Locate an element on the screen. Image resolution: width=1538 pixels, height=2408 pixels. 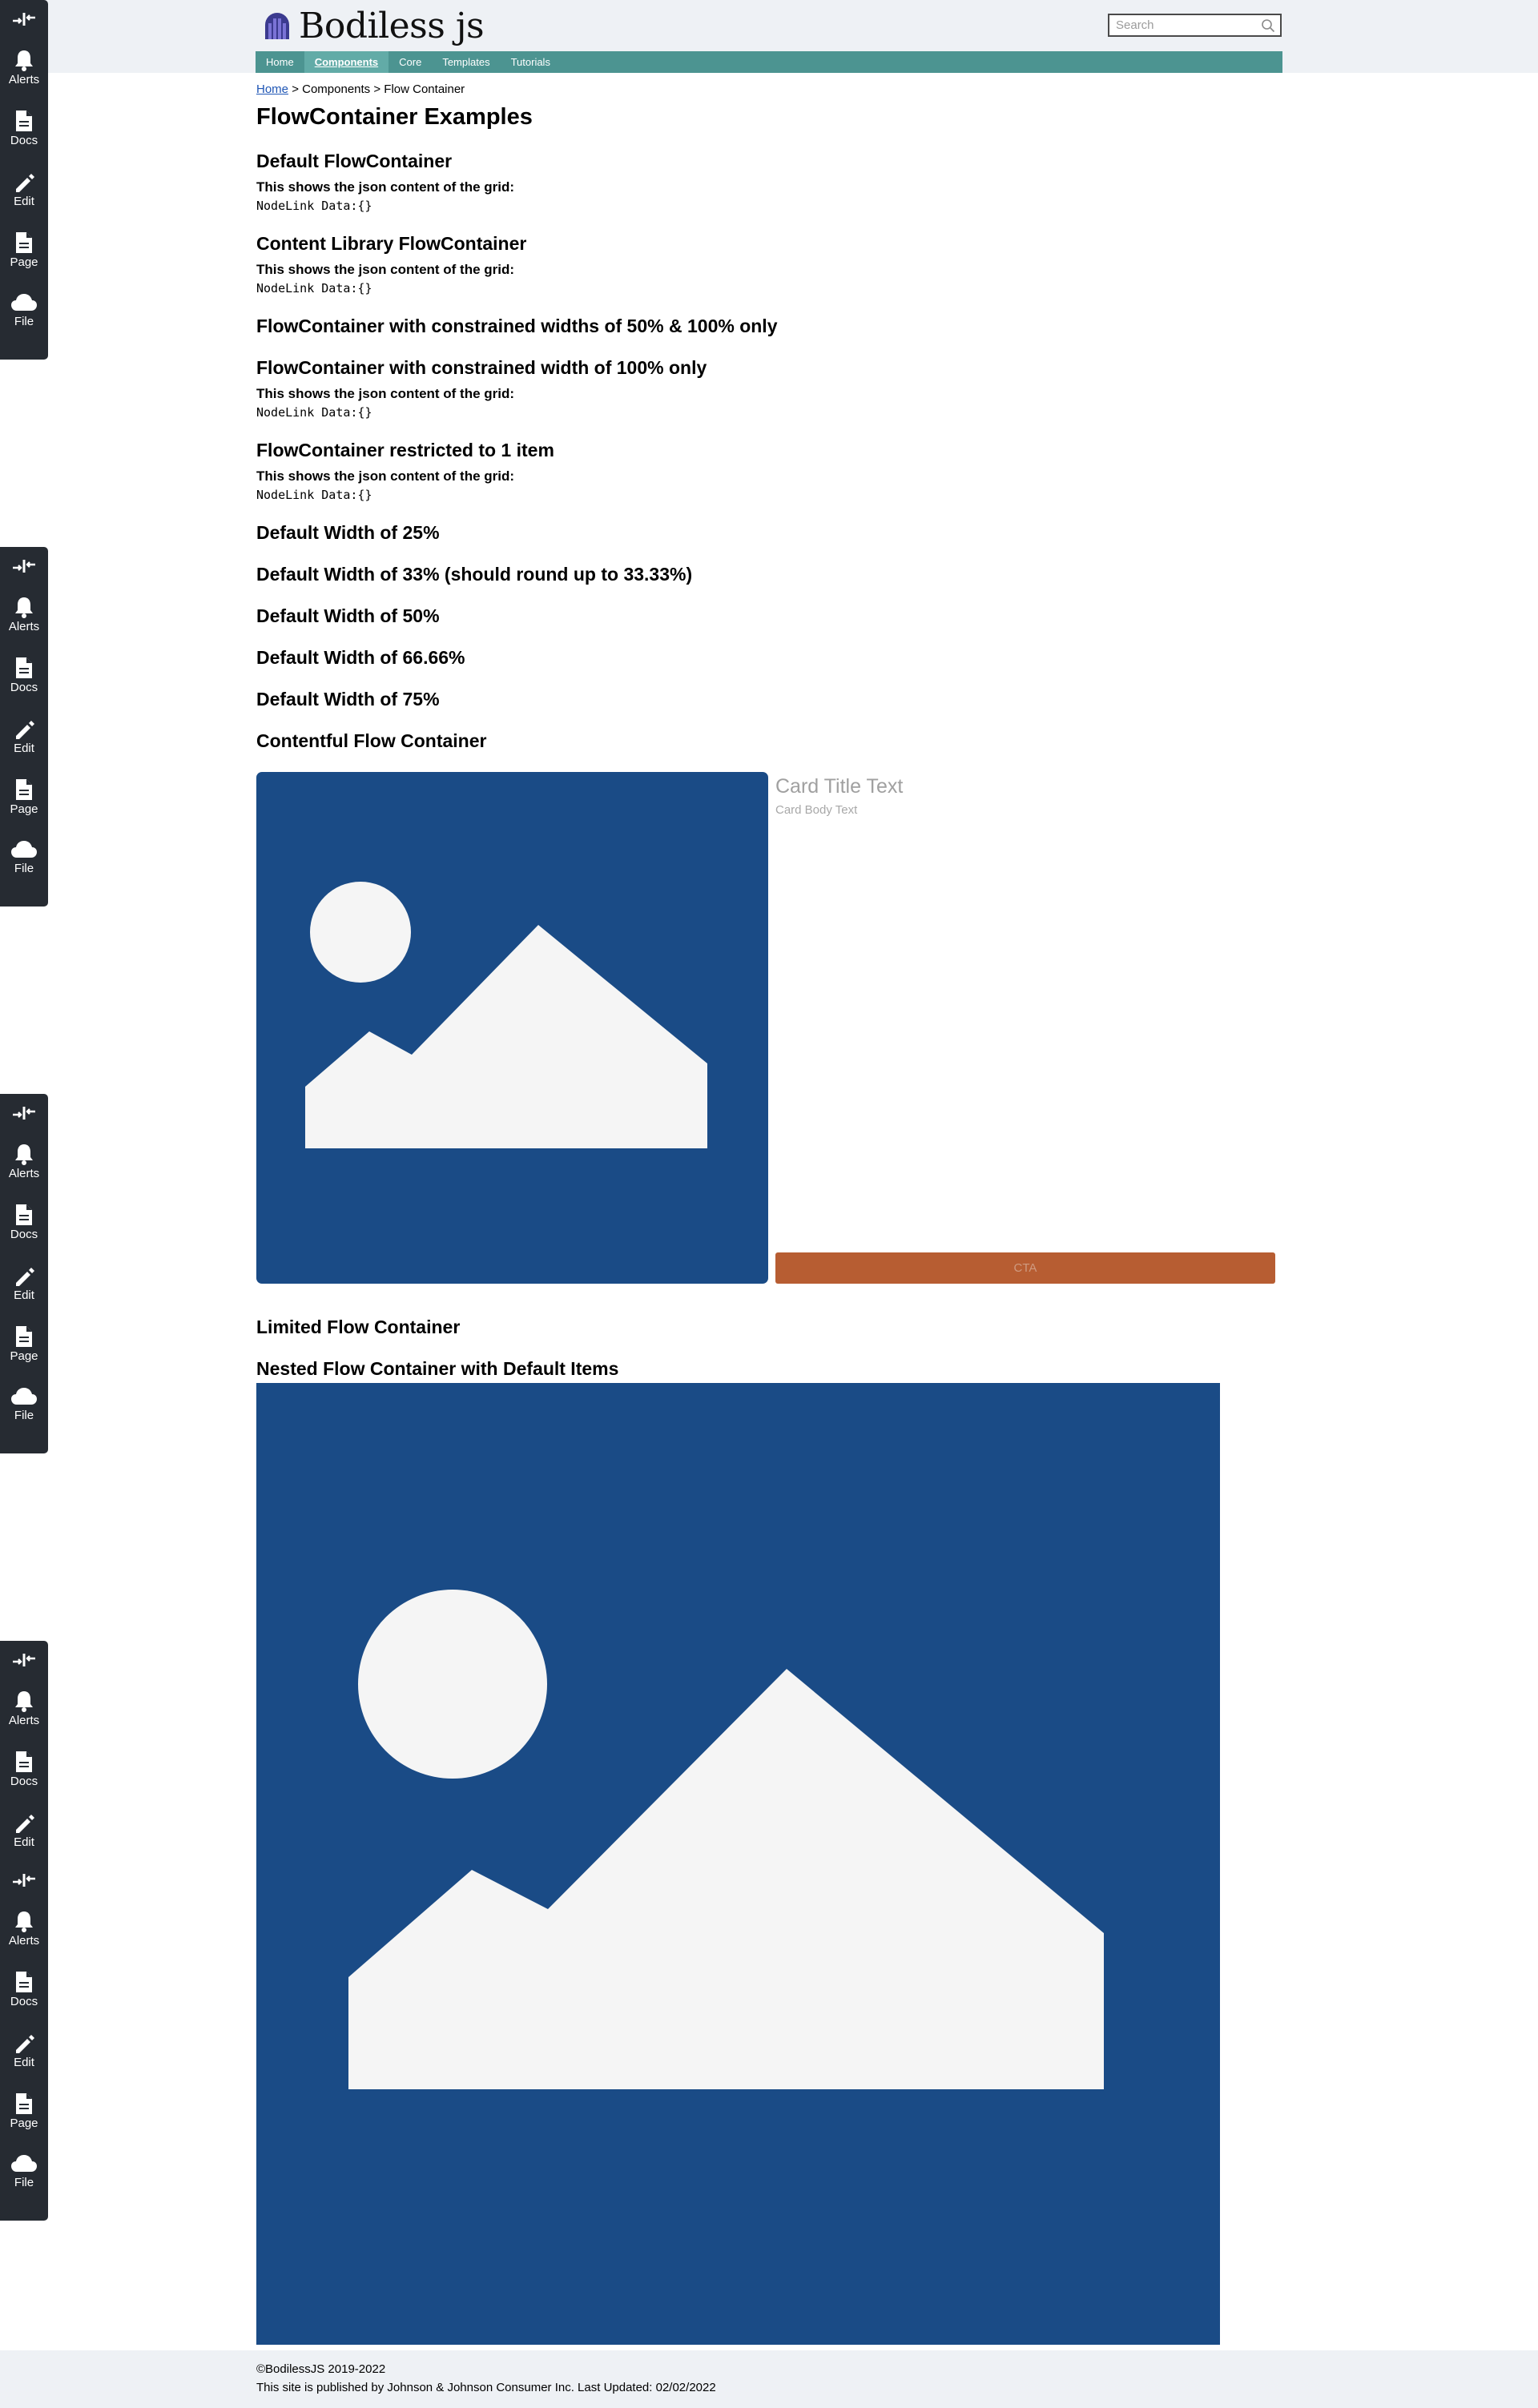
section-heading-content-library: Content Library FlowContainer is located at coordinates (391, 243).